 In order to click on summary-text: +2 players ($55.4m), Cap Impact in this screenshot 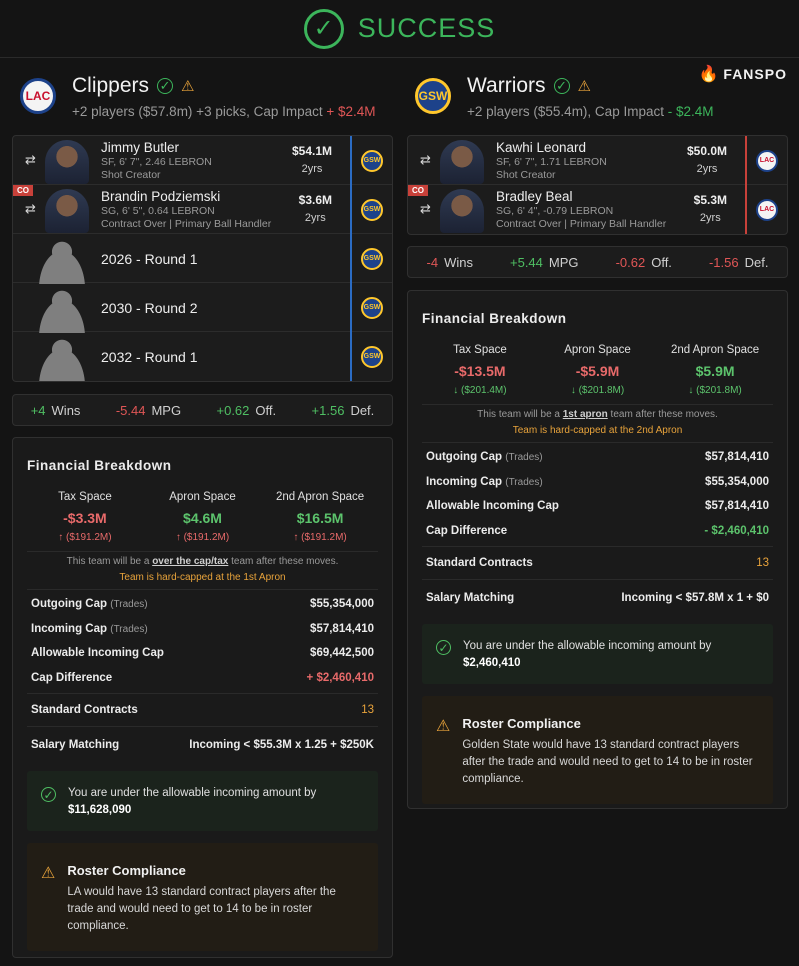, I will do `click(565, 111)`.